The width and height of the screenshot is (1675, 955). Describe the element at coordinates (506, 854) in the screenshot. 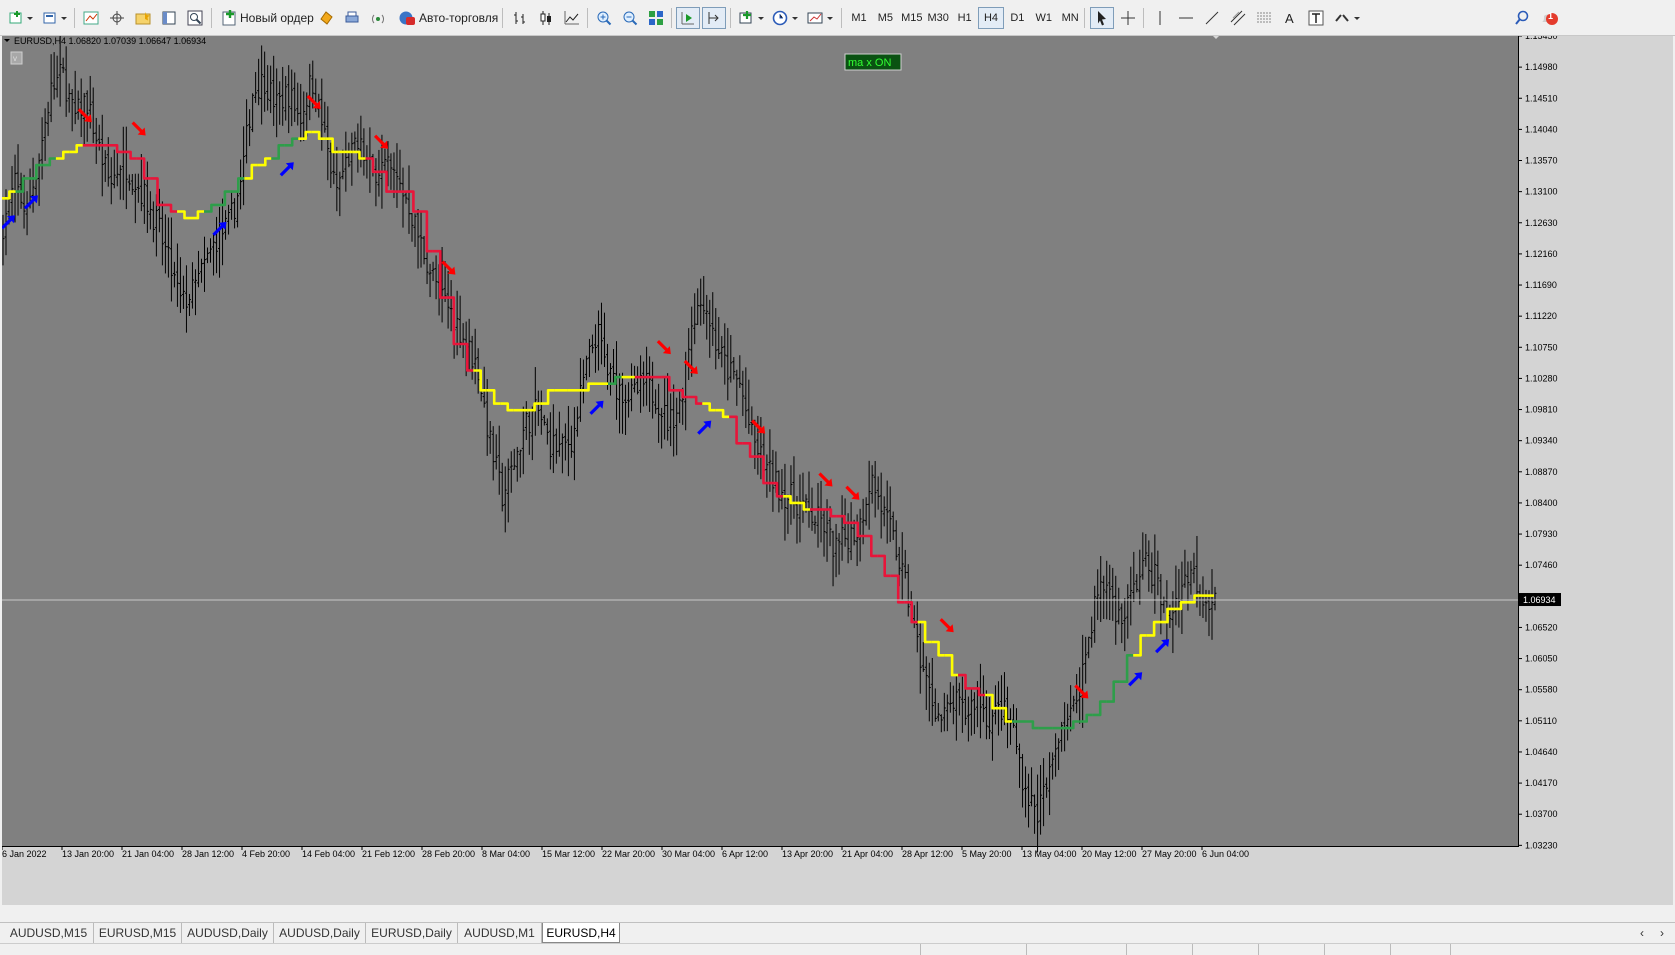

I see `time-tick-label: 8 Mar 04:00` at that location.